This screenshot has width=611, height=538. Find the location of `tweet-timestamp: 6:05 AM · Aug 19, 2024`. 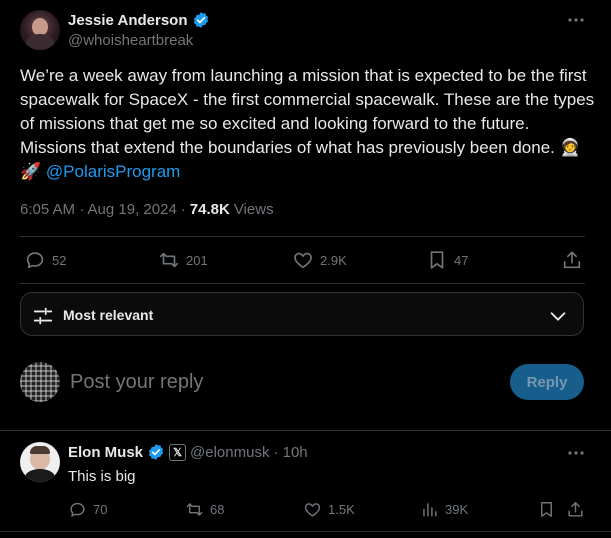

tweet-timestamp: 6:05 AM · Aug 19, 2024 is located at coordinates (98, 209).